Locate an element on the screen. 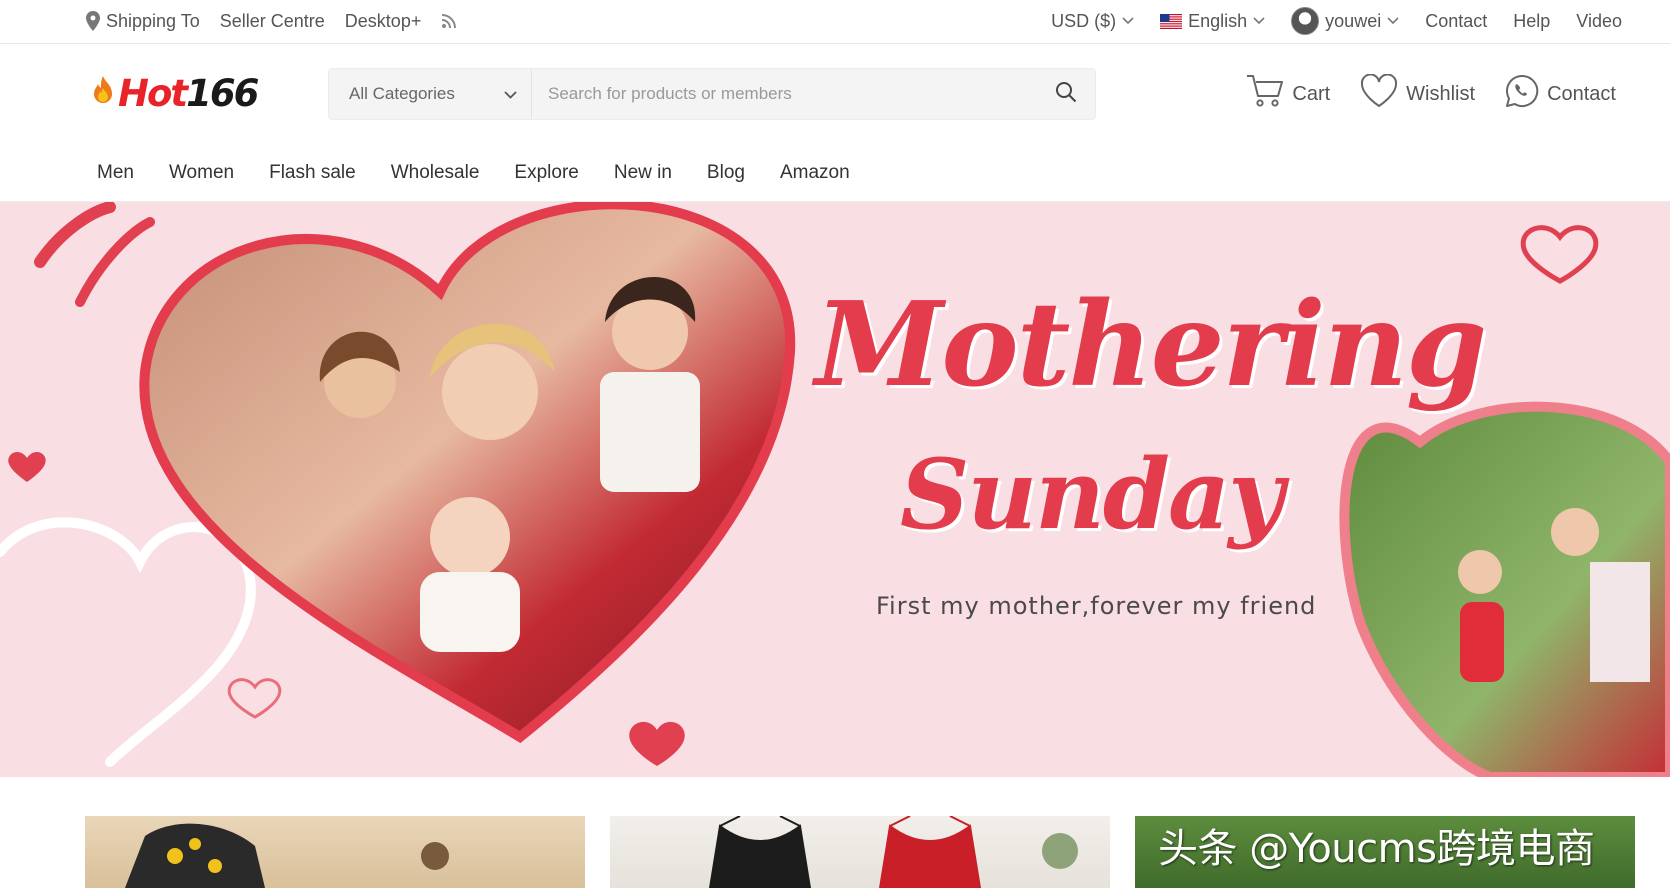 Image resolution: width=1670 pixels, height=888 pixels. currency-selector: USD ($) is located at coordinates (1092, 21).